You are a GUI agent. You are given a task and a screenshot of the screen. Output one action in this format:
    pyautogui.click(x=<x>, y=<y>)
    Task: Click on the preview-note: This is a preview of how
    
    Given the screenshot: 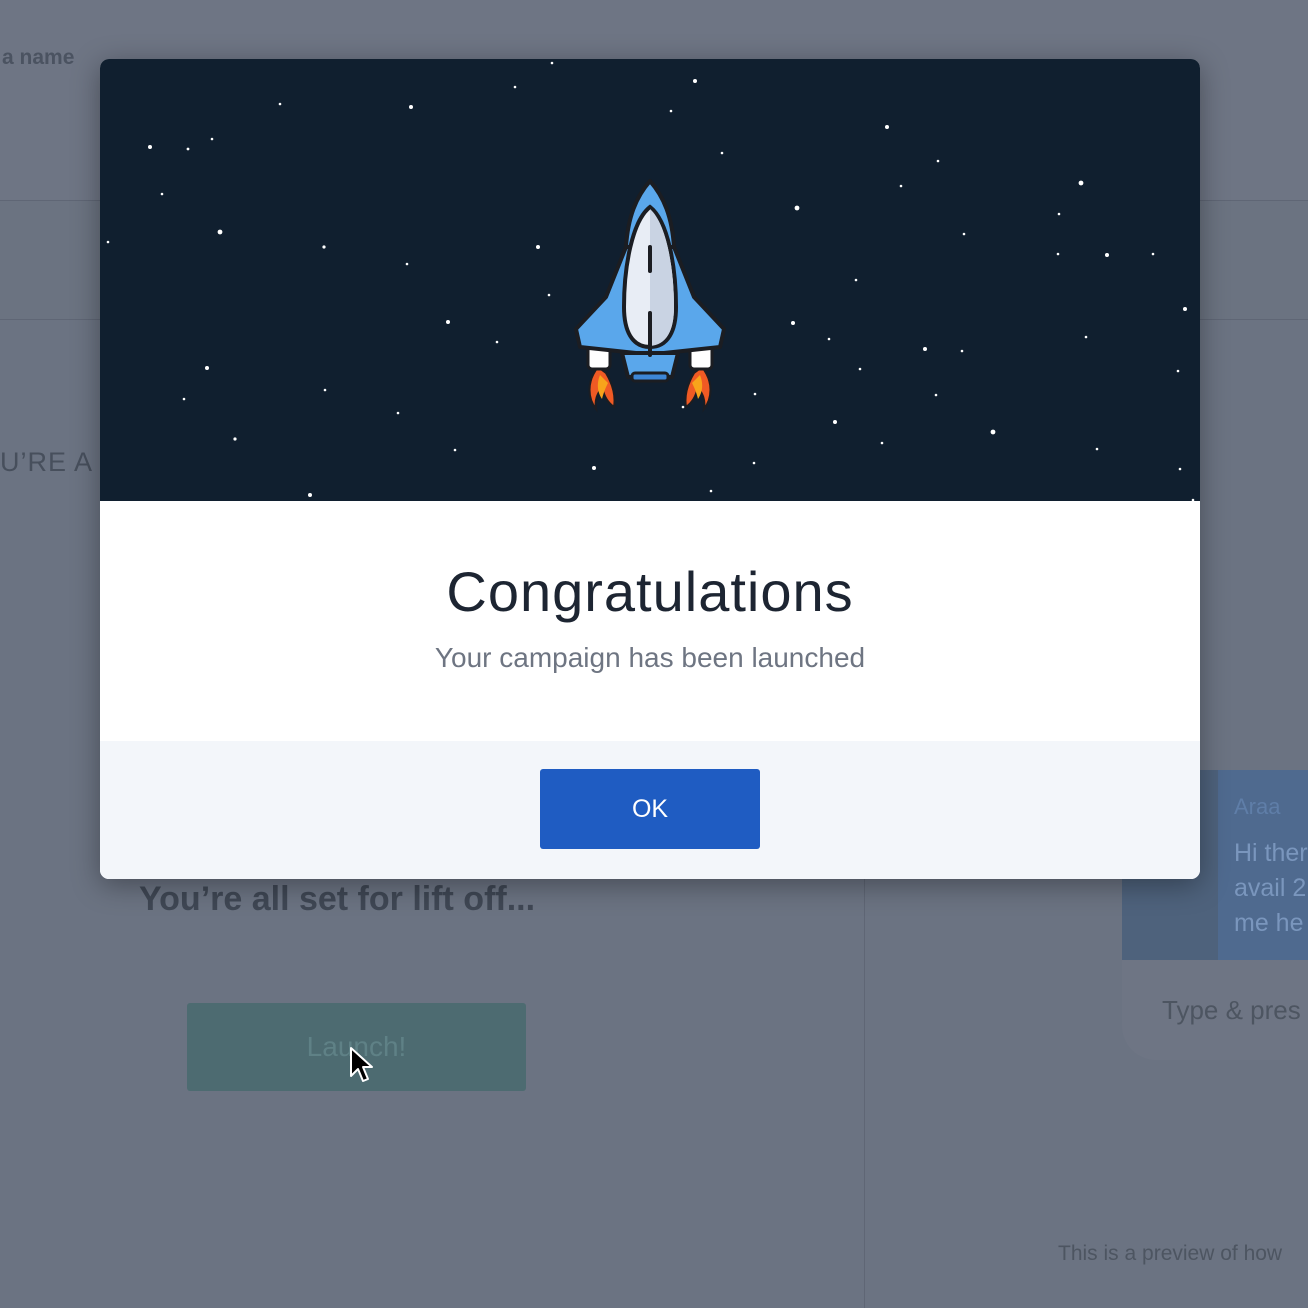 What is the action you would take?
    pyautogui.click(x=1170, y=1253)
    